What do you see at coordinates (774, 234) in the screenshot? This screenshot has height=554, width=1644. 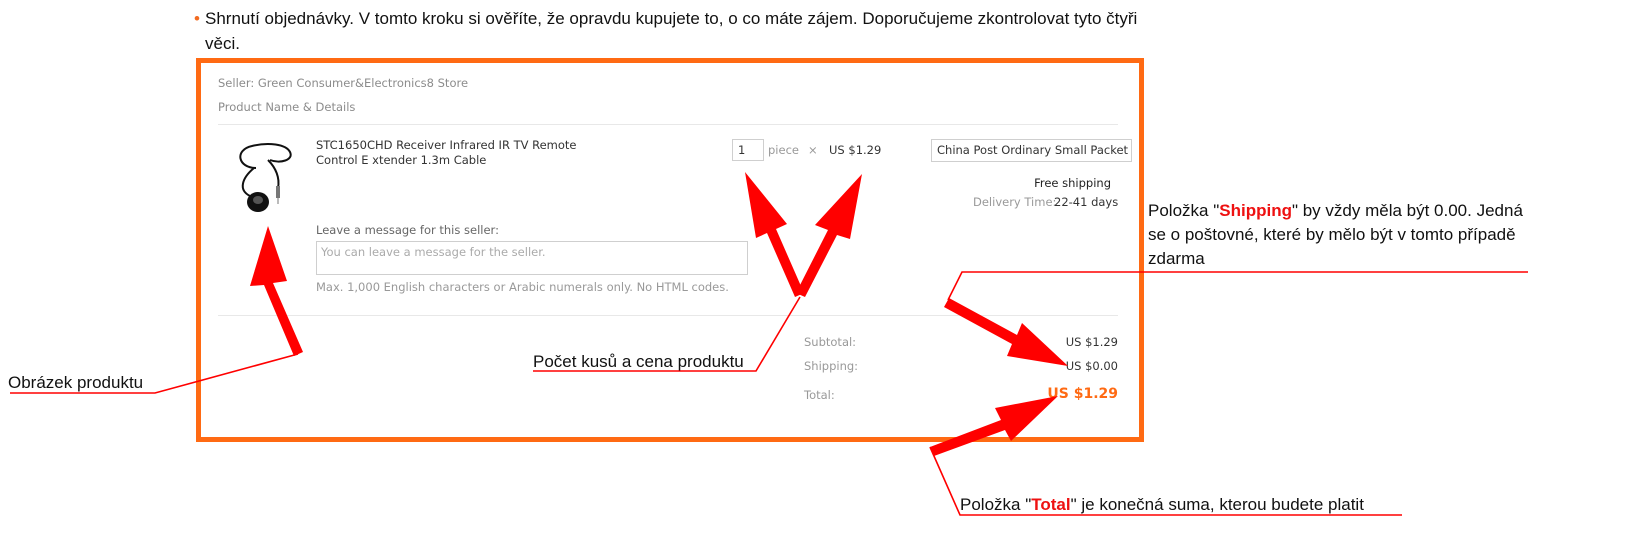 I see `arrow-to-quantity` at bounding box center [774, 234].